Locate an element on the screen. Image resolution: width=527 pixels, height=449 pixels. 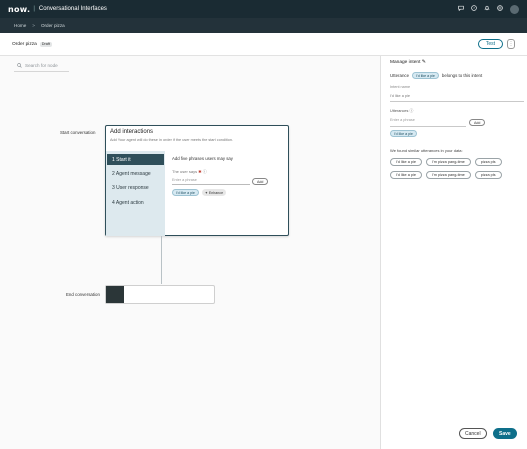
more-options-button: ⋮ is located at coordinates (511, 44).